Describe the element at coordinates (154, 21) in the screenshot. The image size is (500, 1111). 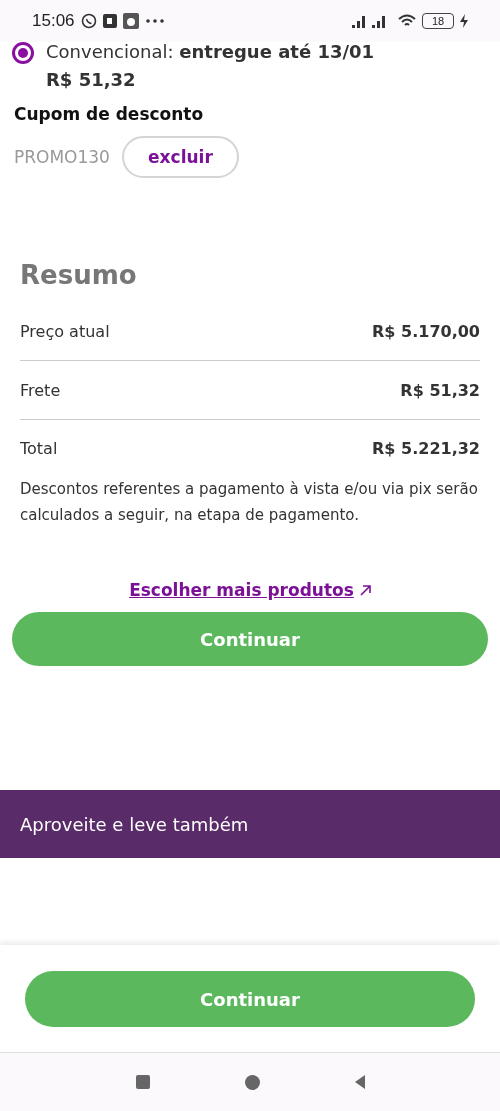
I see `more-icon` at that location.